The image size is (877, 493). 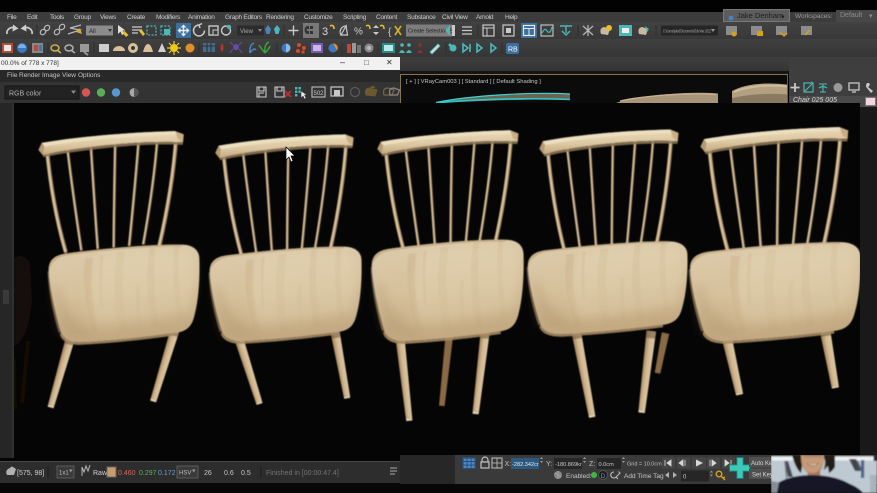 I want to click on svg-text: 0.5, so click(x=246, y=473).